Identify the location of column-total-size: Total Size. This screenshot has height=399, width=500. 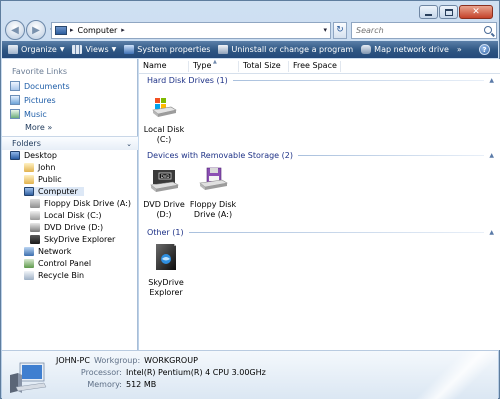
(264, 66).